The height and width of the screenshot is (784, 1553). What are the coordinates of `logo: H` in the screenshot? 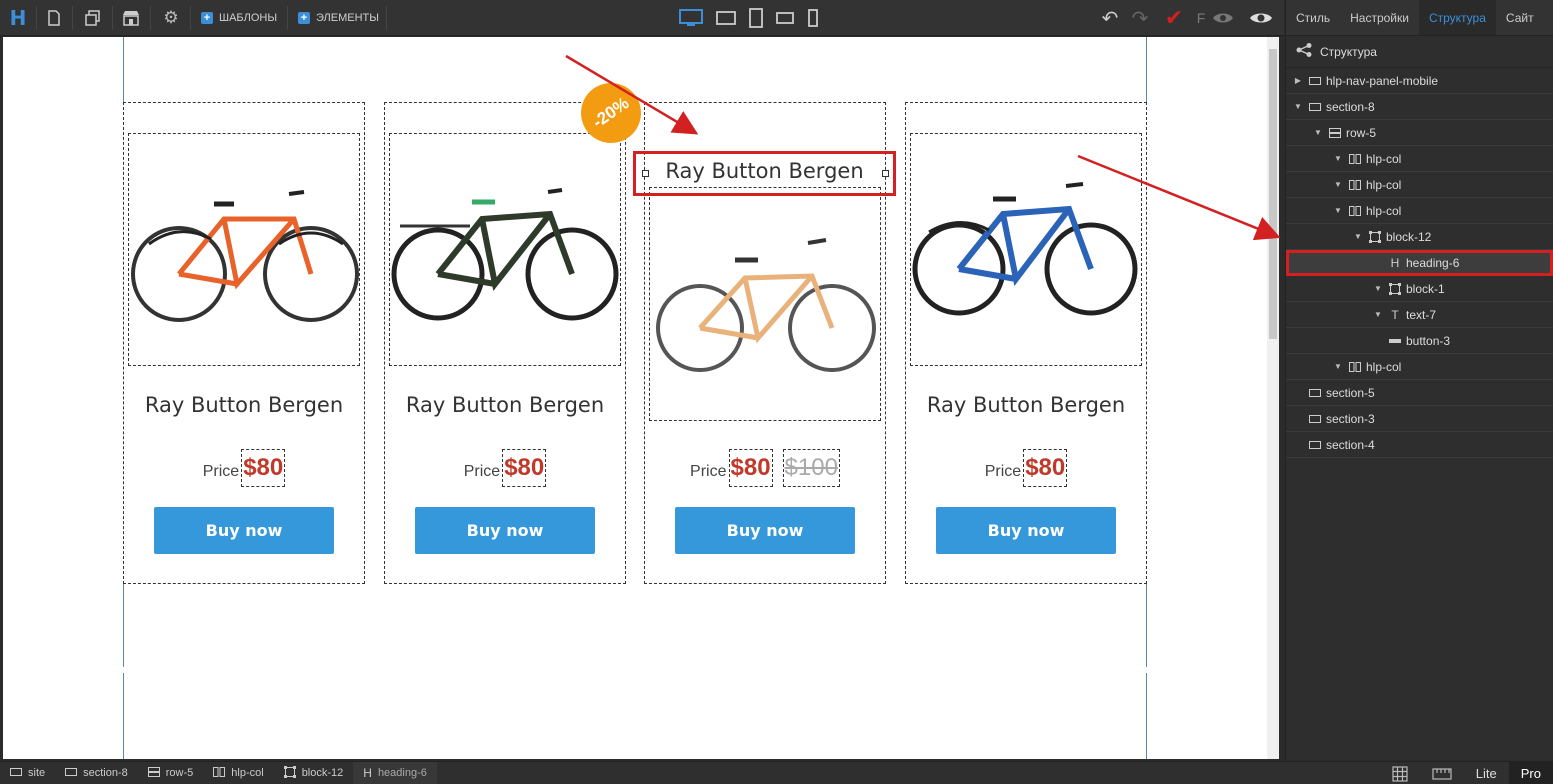 It's located at (18, 18).